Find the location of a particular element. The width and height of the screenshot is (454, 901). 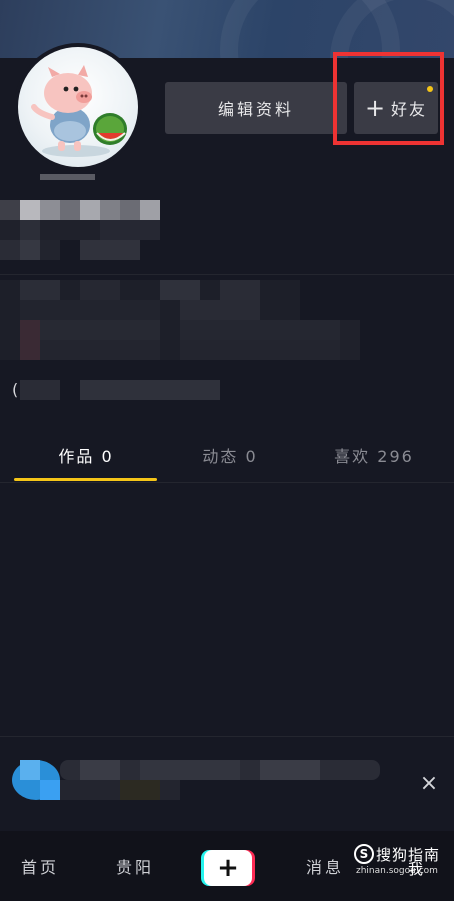

edit-profile-label: 编辑资料 is located at coordinates (255, 109).